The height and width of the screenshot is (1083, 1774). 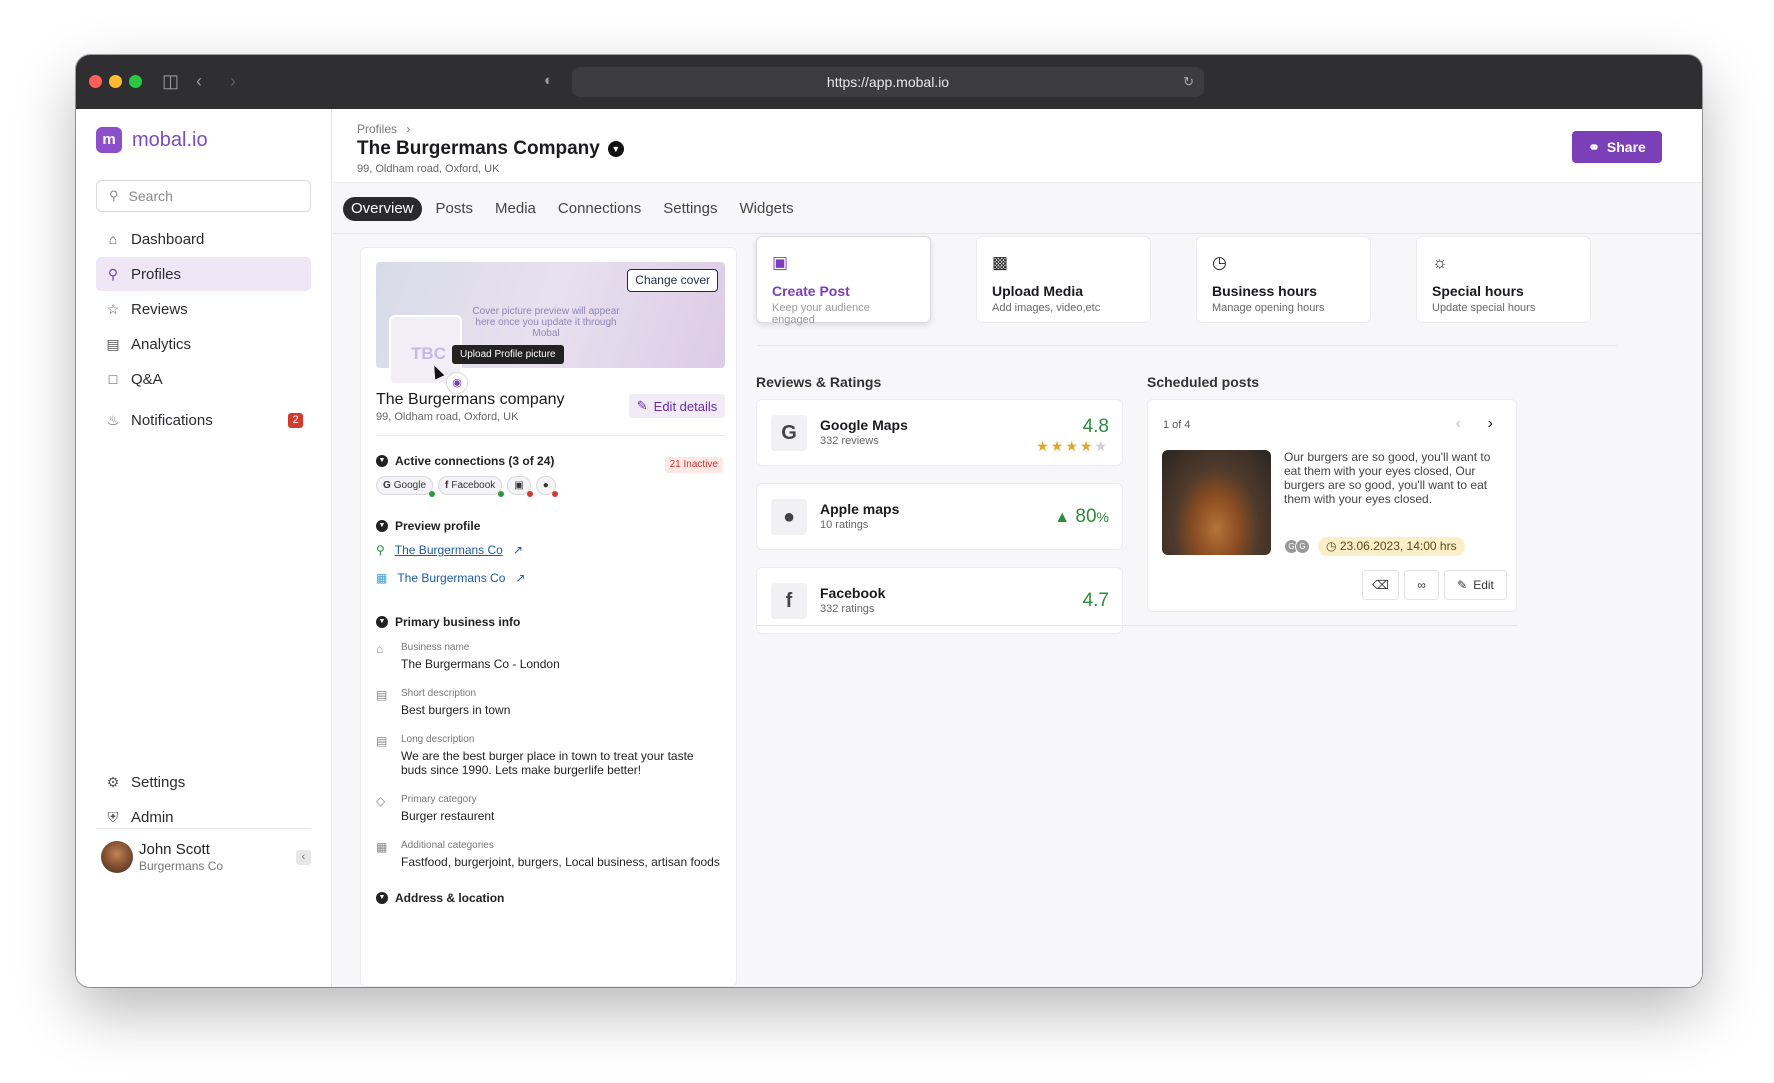 I want to click on review-source-name: Apple maps, so click(x=860, y=509).